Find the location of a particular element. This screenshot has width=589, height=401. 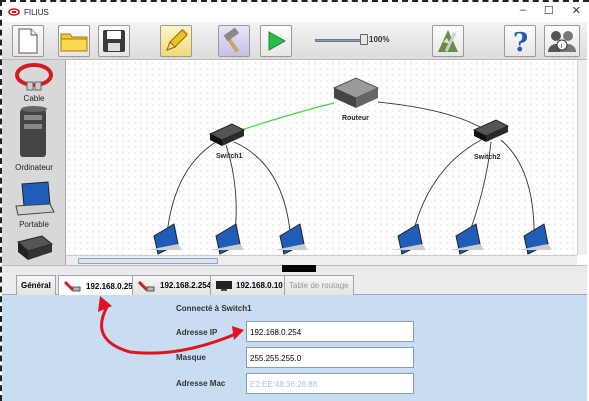

tab-routing-table-label: Table de routage is located at coordinates (319, 285).